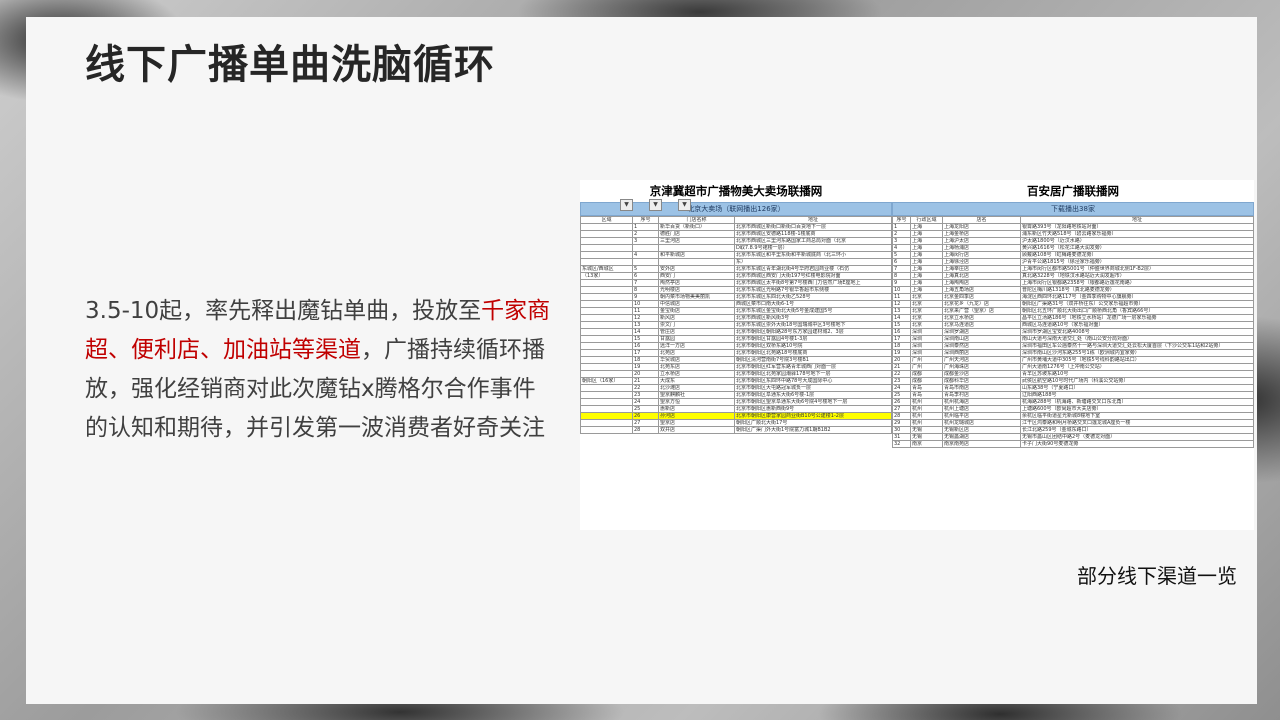 Image resolution: width=1280 pixels, height=720 pixels. What do you see at coordinates (696, 374) in the screenshot?
I see `table-cell: 立水桥店` at bounding box center [696, 374].